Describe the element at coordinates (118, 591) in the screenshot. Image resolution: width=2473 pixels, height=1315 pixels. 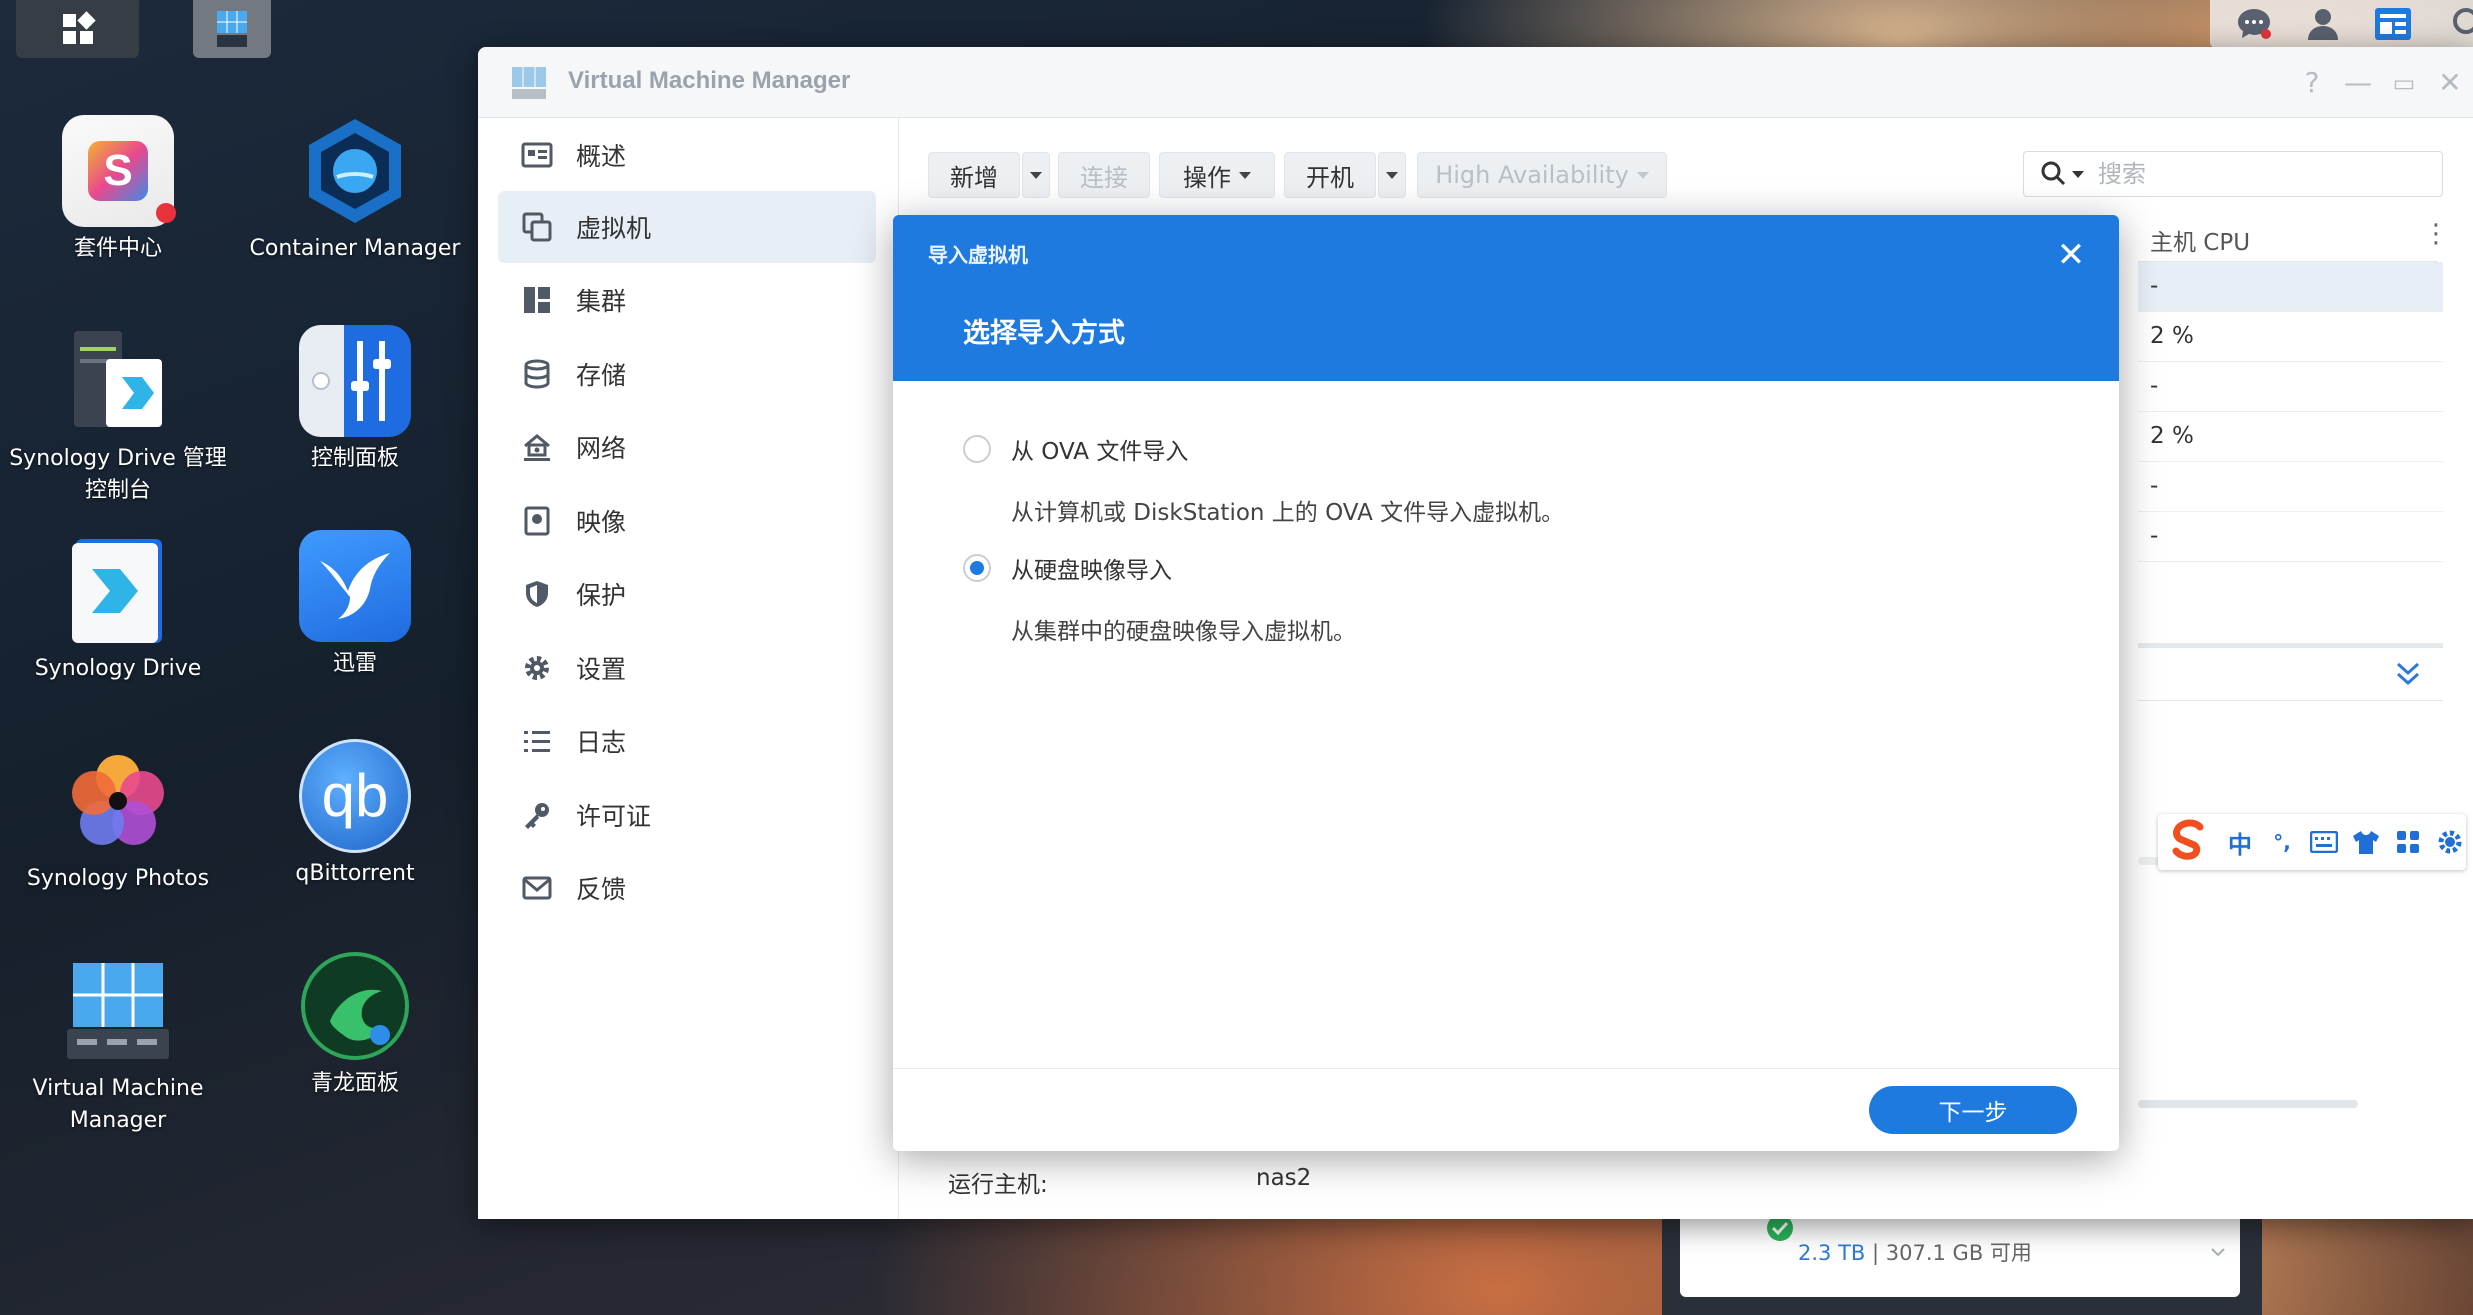
I see `synology-drive-icon` at that location.